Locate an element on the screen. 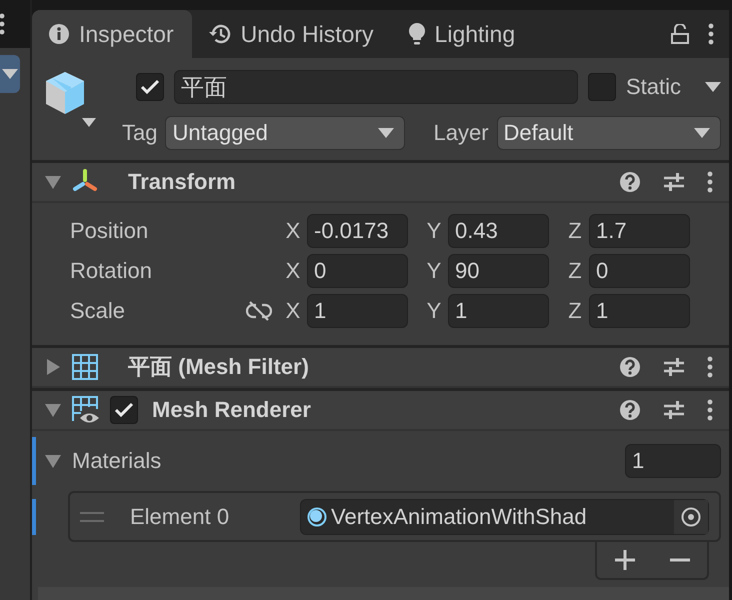 Image resolution: width=732 pixels, height=600 pixels. drag-handle-icon is located at coordinates (92, 517).